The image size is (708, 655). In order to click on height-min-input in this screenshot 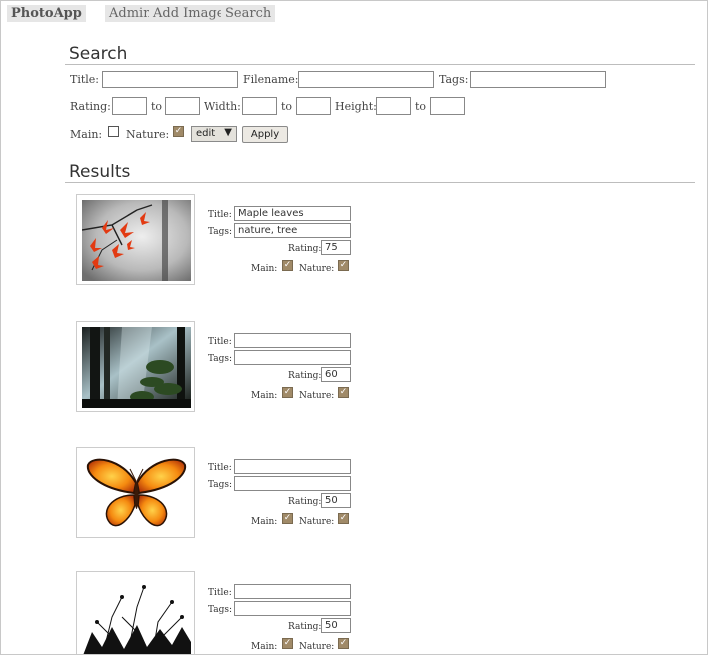, I will do `click(393, 106)`.